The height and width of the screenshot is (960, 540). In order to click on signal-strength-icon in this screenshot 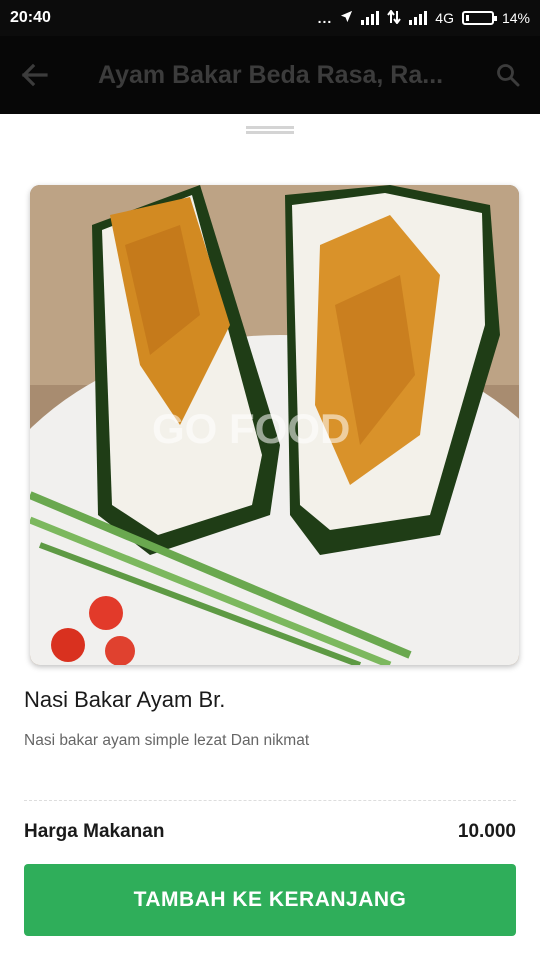, I will do `click(370, 18)`.